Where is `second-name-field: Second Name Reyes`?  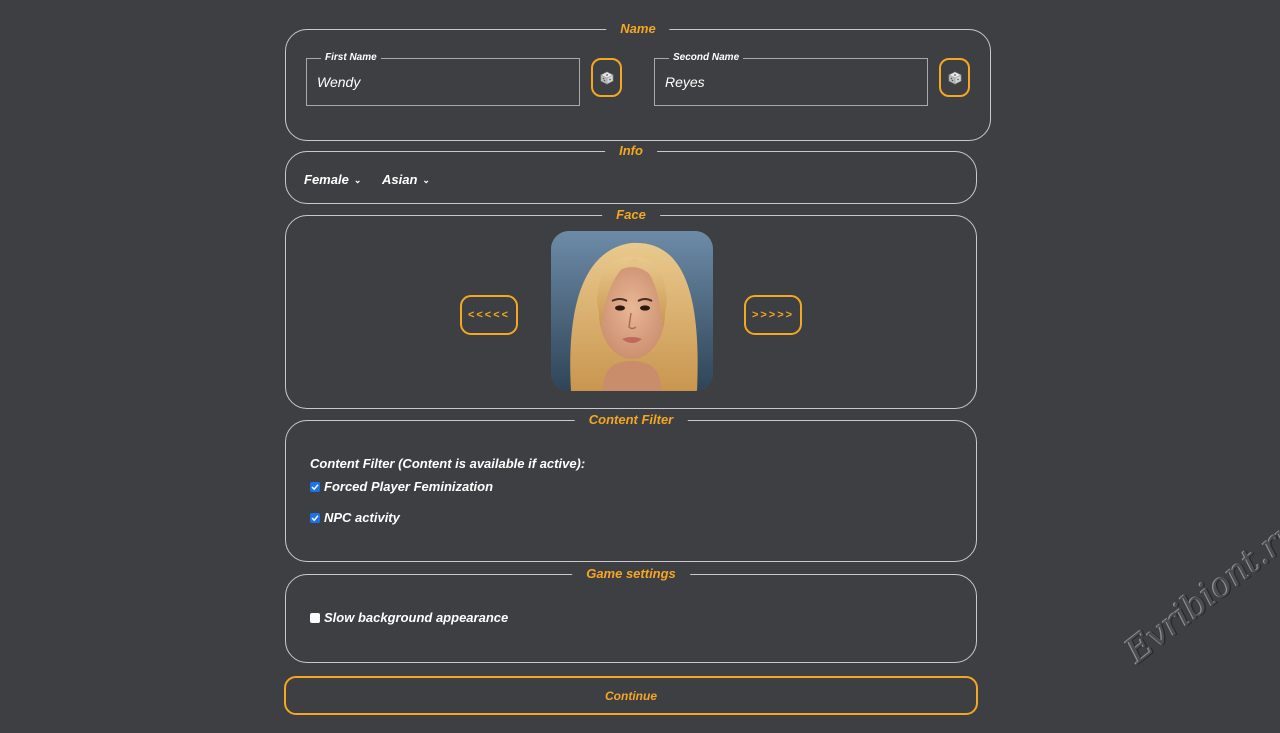 second-name-field: Second Name Reyes is located at coordinates (791, 79).